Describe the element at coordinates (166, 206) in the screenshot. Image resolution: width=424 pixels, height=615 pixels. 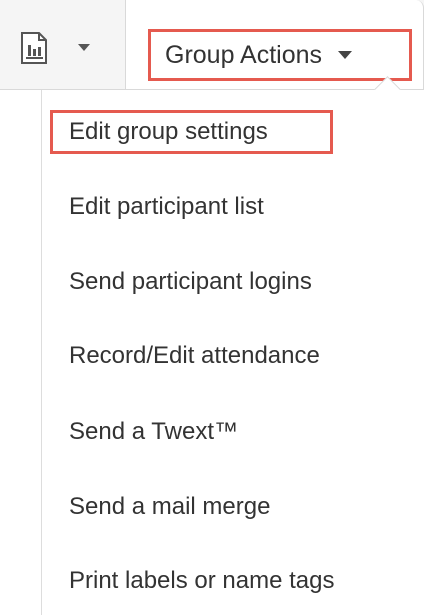
I see `menu-item-label: Edit participant list` at that location.